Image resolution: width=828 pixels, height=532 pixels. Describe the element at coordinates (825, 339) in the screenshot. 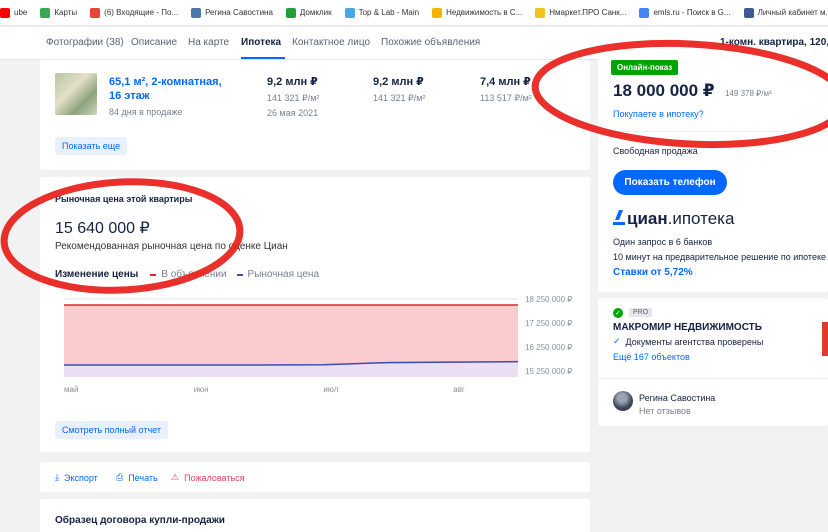

I see `side-widget-edge` at that location.